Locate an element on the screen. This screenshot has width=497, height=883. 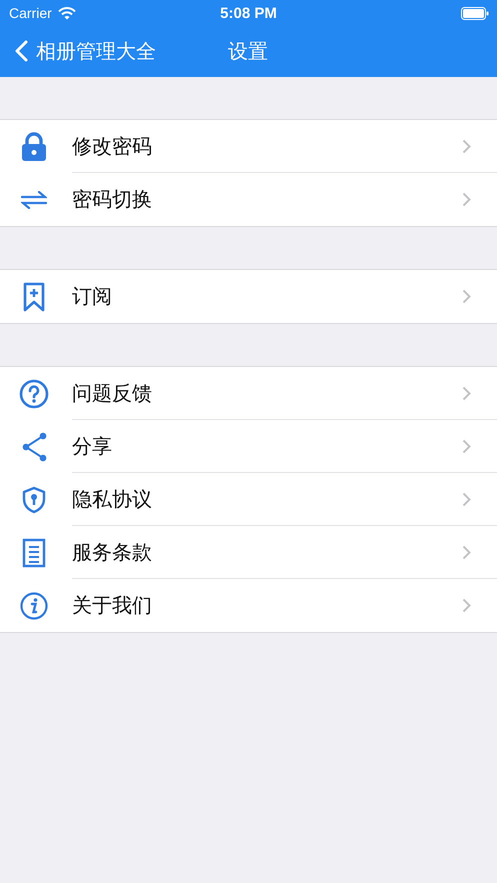
info-icon is located at coordinates (34, 605).